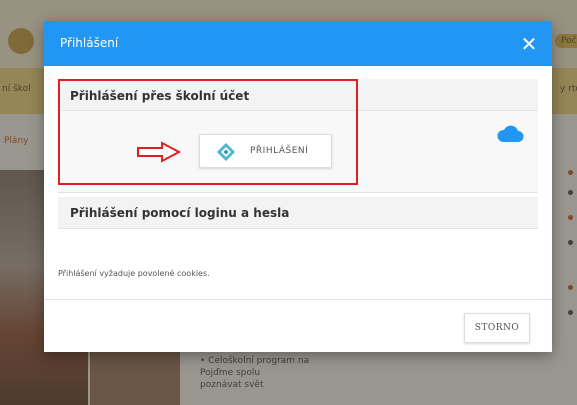 The height and width of the screenshot is (405, 577). I want to click on dialog-header: Přihlášení ✕, so click(298, 43).